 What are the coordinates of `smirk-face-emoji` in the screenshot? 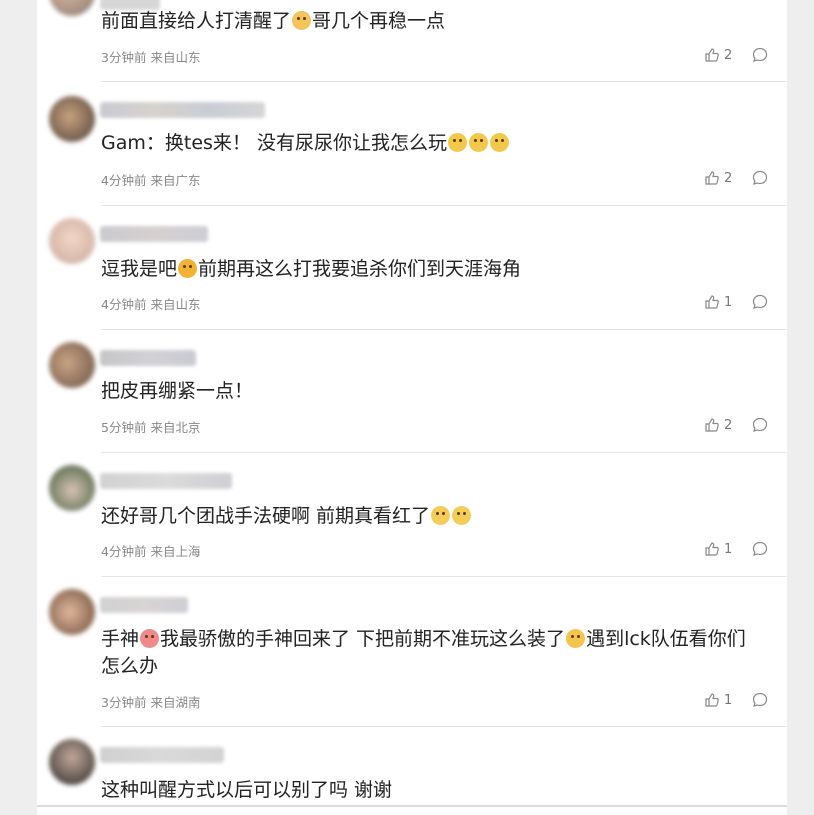 It's located at (576, 638).